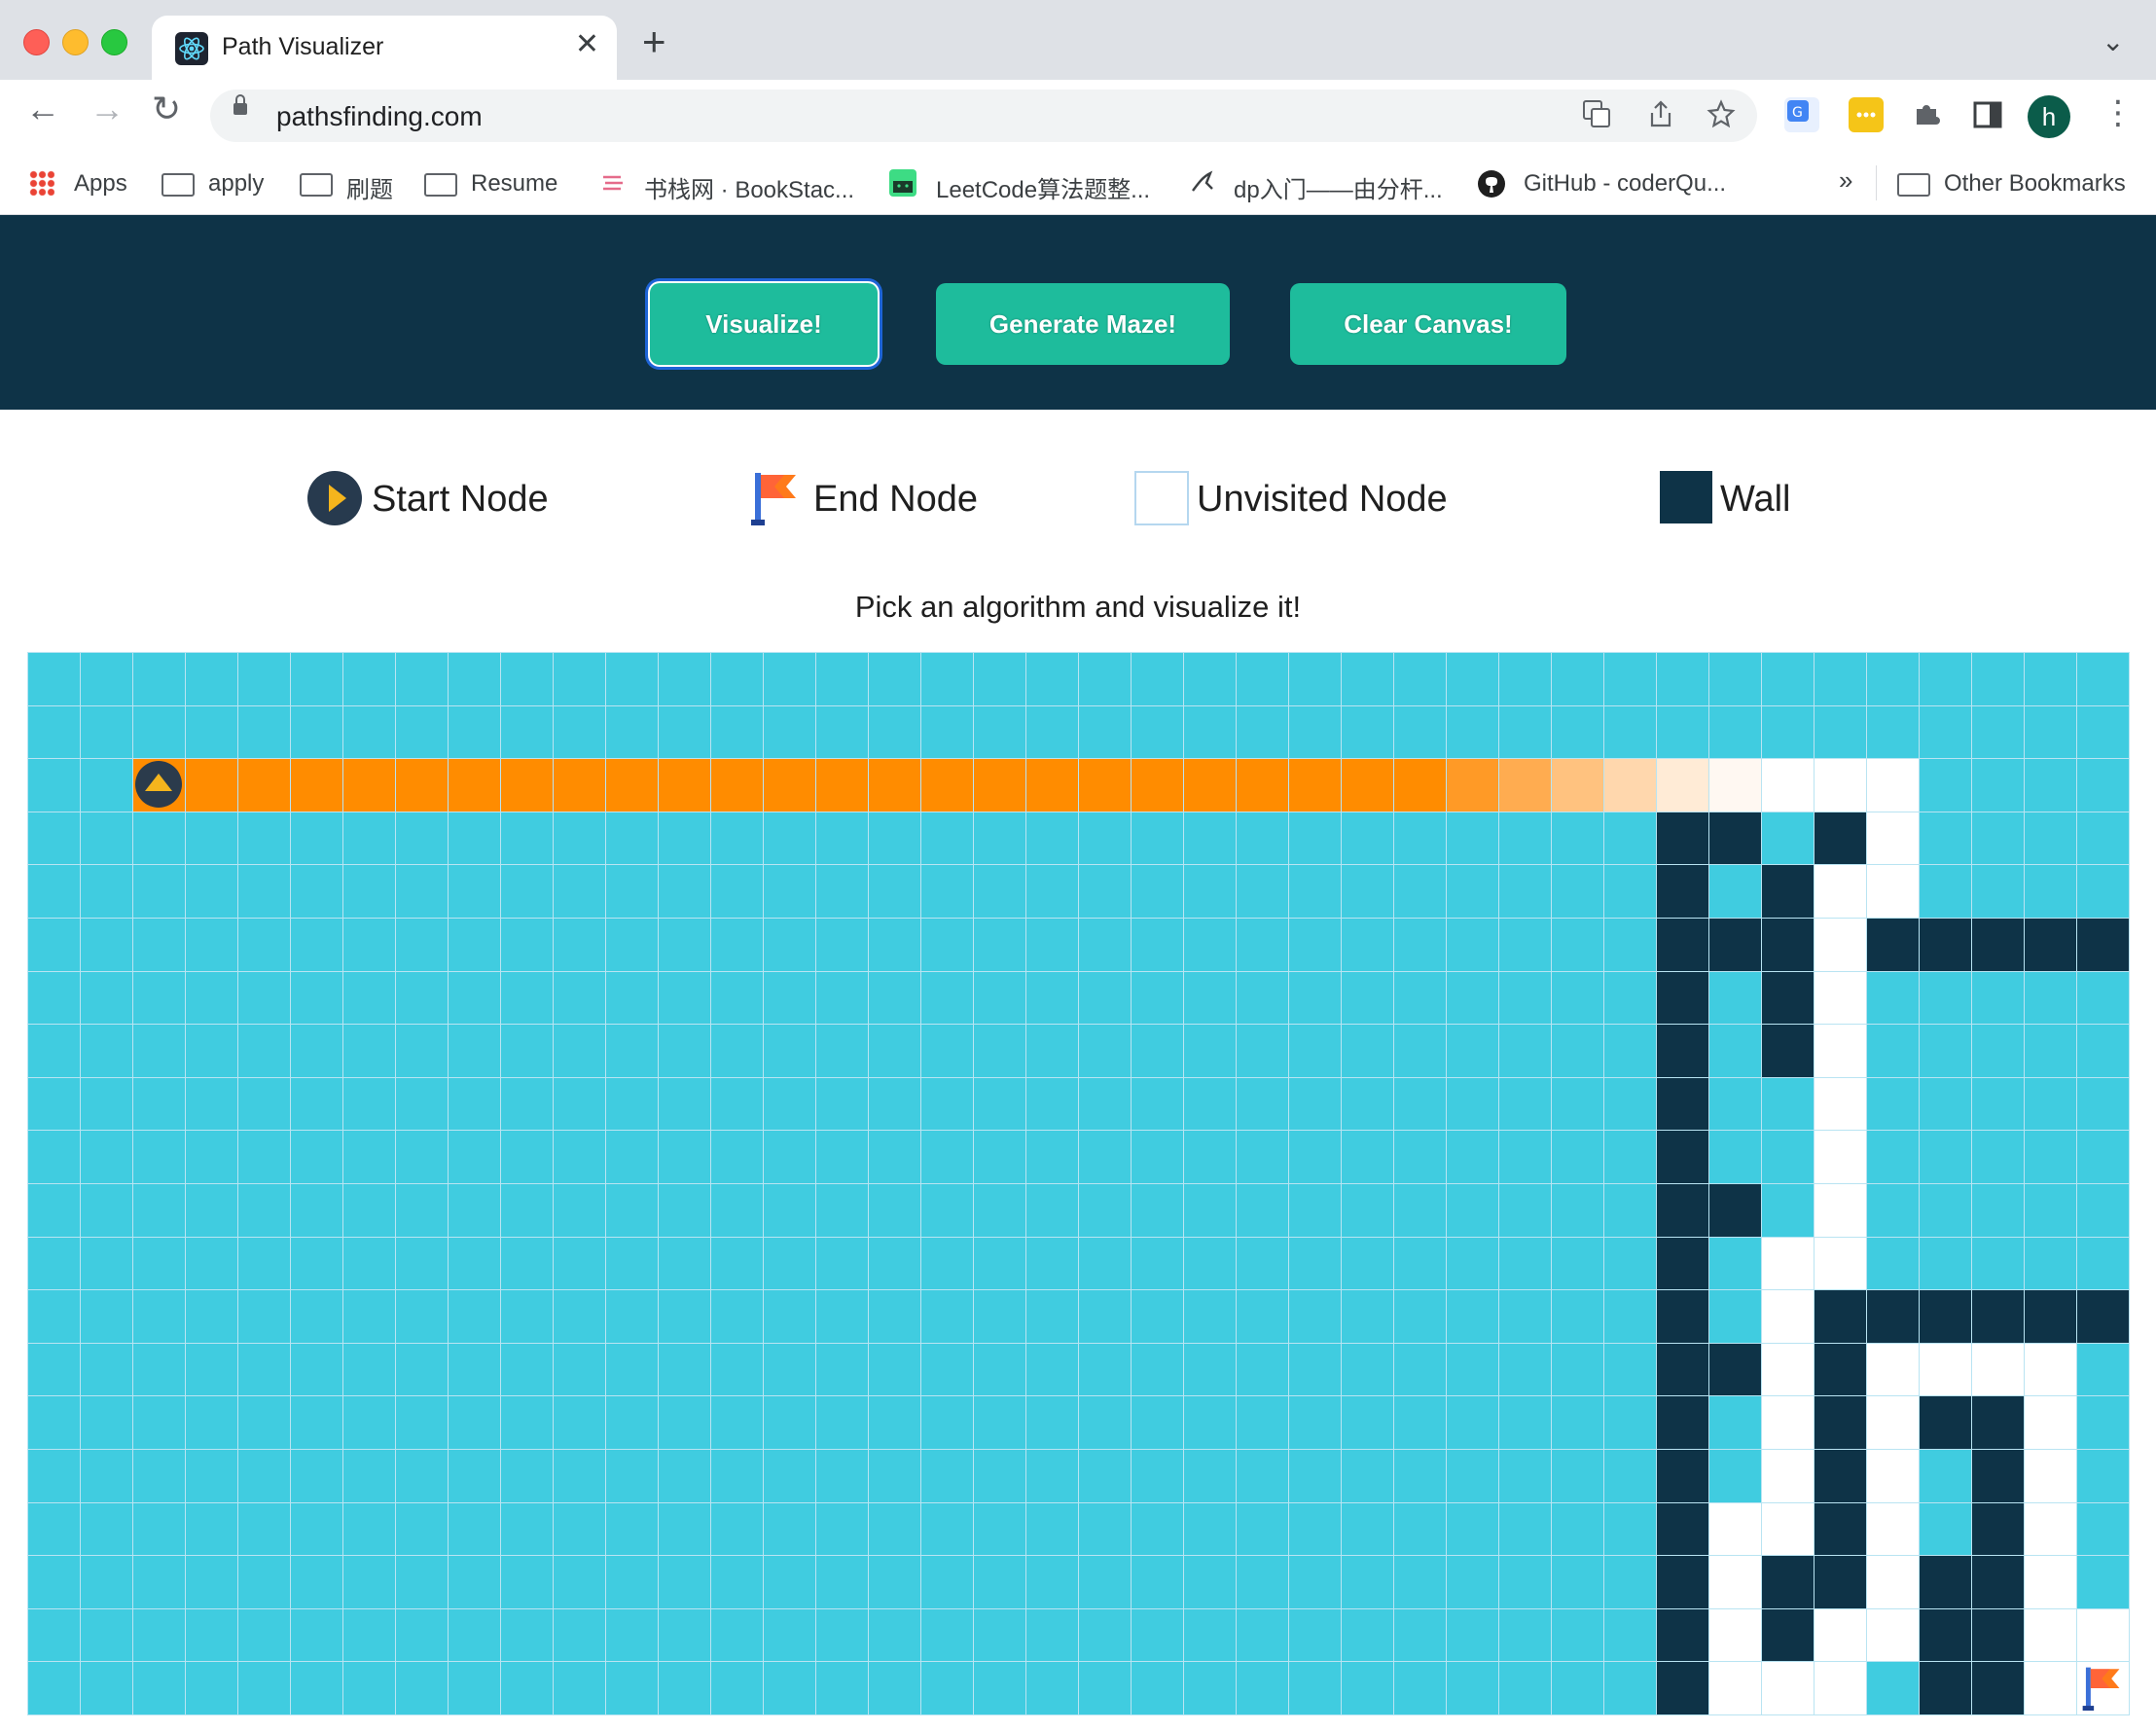  Describe the element at coordinates (1866, 114) in the screenshot. I see `password-extension-icon` at that location.